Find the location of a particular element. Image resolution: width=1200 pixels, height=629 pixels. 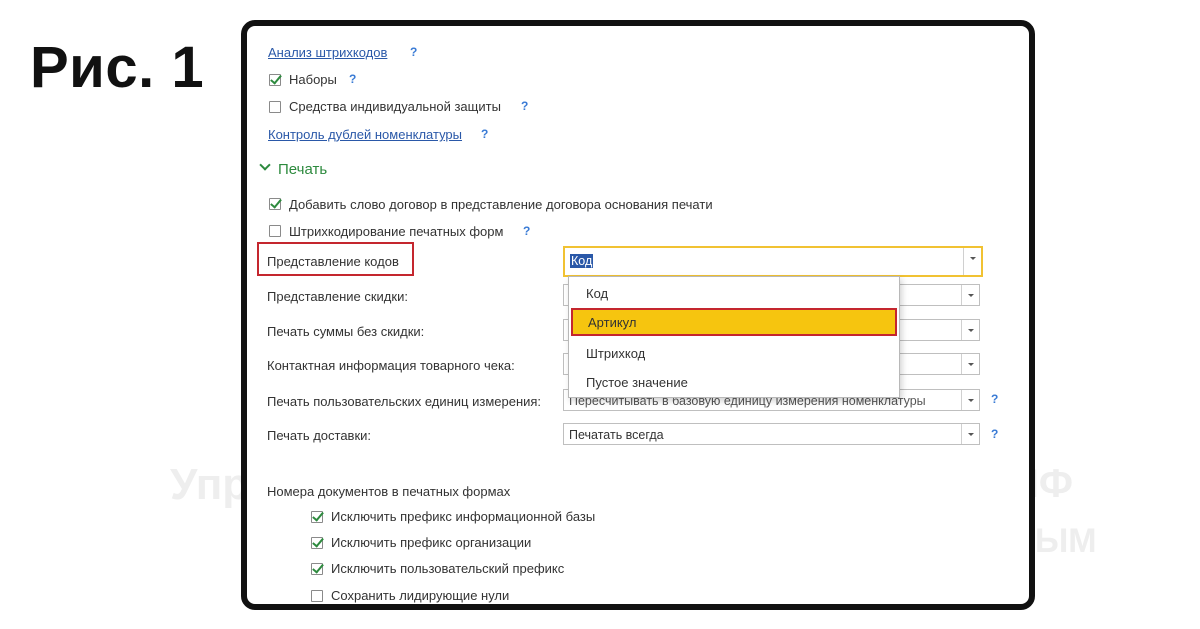

ppe-checkbox is located at coordinates (275, 107).